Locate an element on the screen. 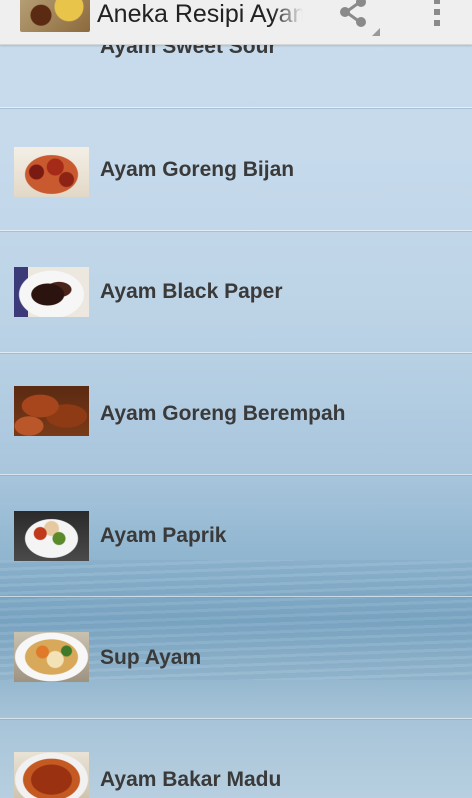 The height and width of the screenshot is (798, 472). recipe-label: Ayam Bakar Madu is located at coordinates (191, 779).